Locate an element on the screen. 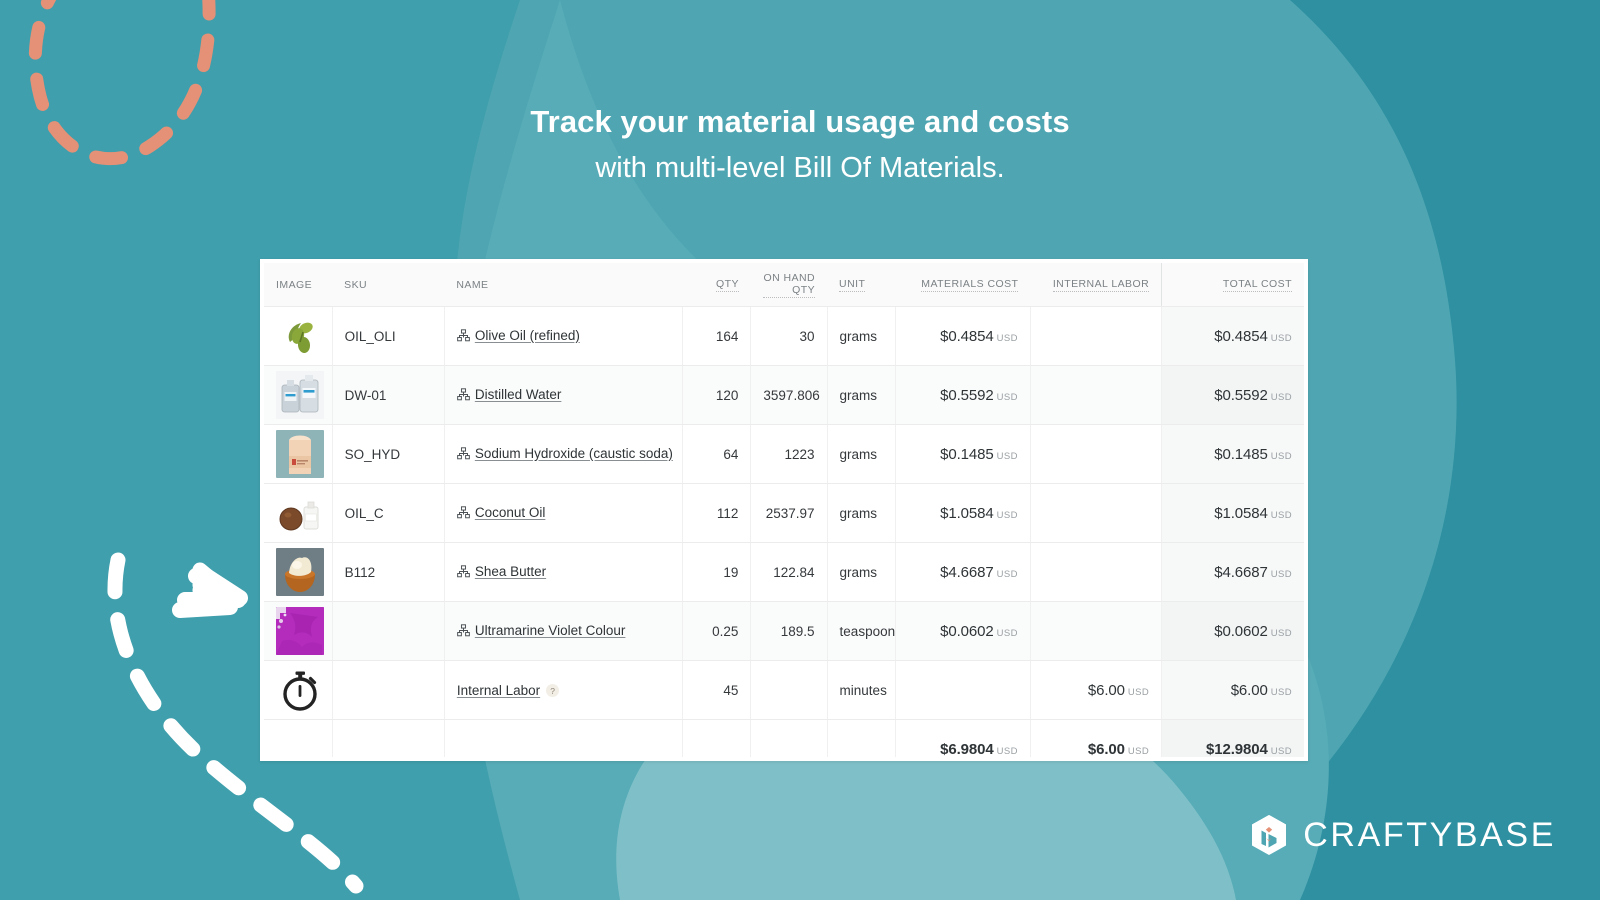  totals-spacer-name is located at coordinates (564, 738).